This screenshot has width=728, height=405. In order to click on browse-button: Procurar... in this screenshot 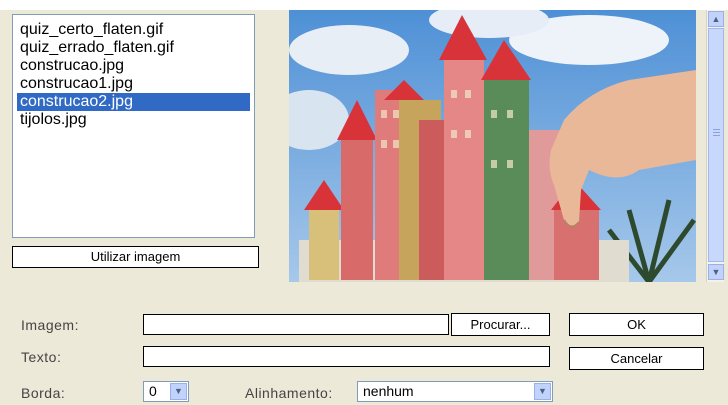, I will do `click(500, 324)`.